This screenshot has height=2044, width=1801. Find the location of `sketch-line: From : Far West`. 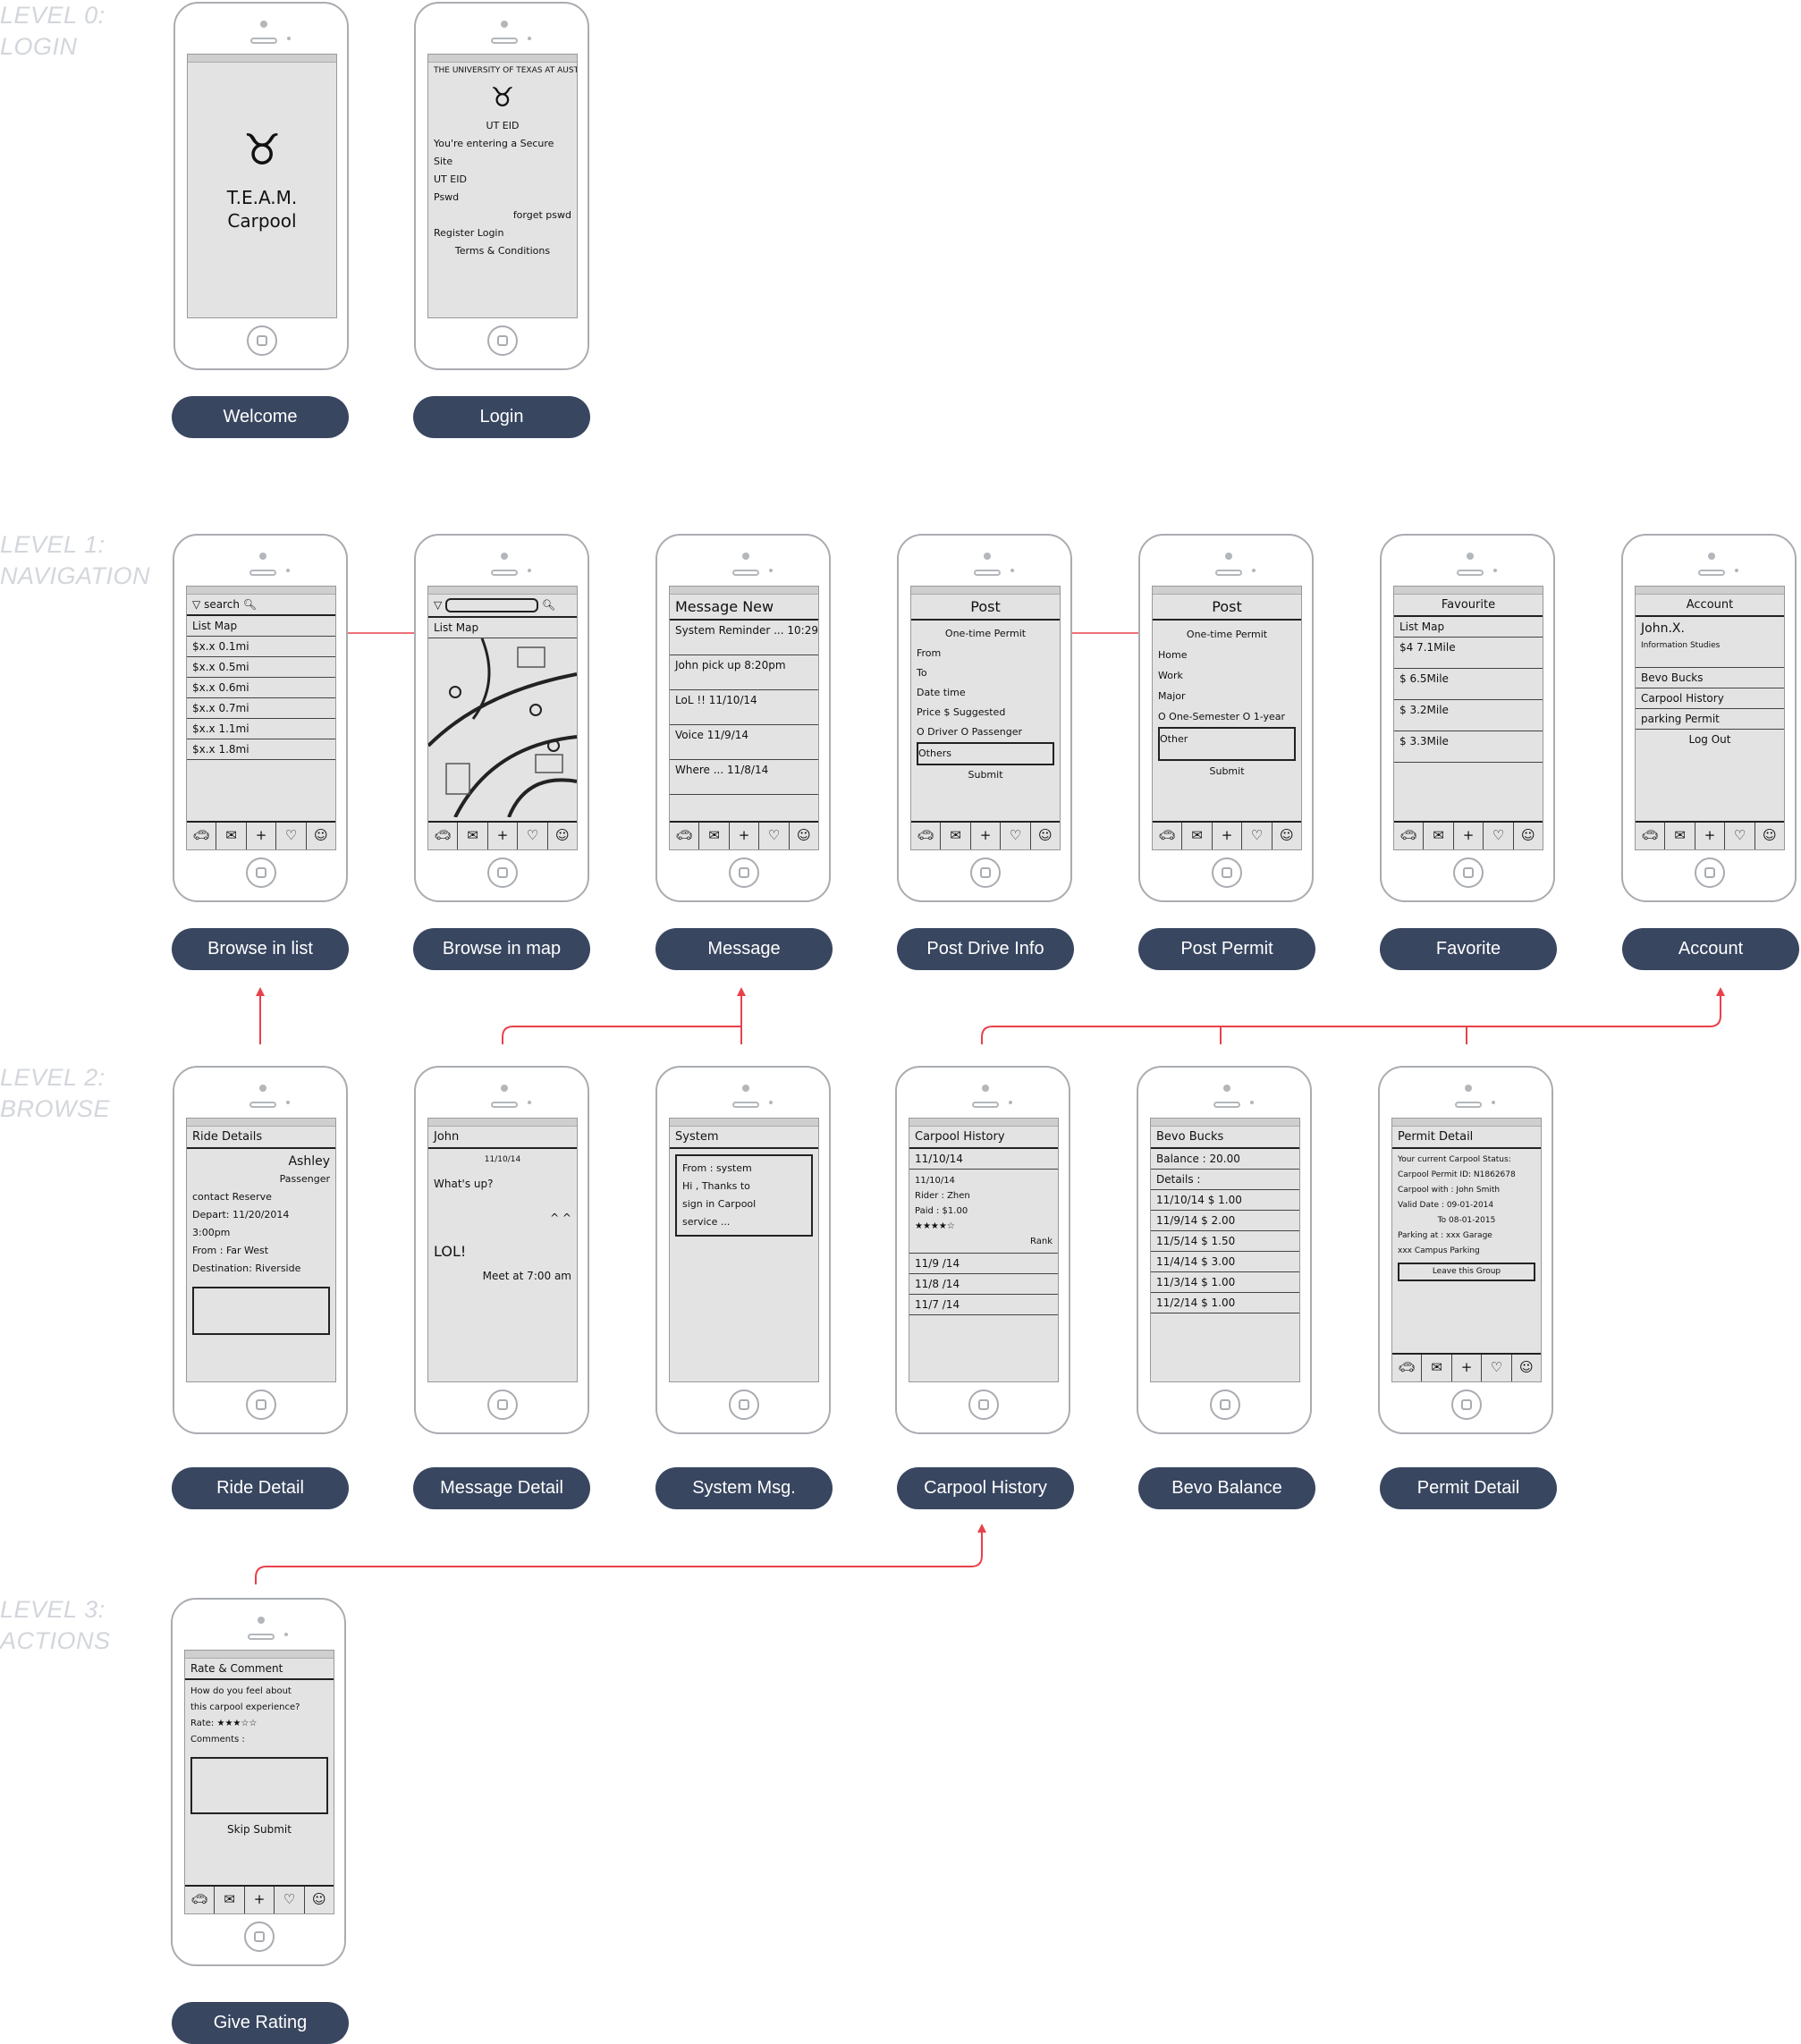

sketch-line: From : Far West is located at coordinates (230, 1250).